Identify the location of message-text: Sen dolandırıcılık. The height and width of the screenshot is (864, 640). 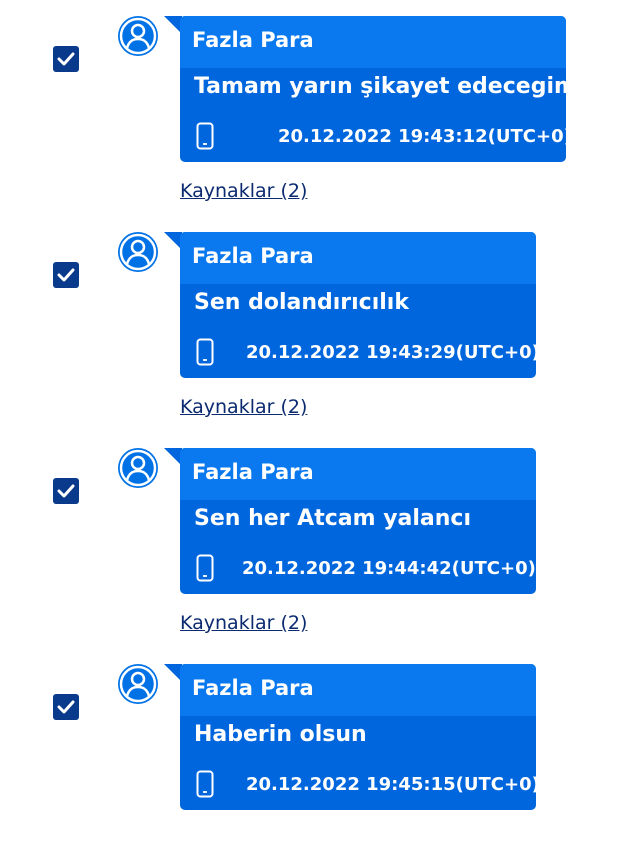
(301, 302).